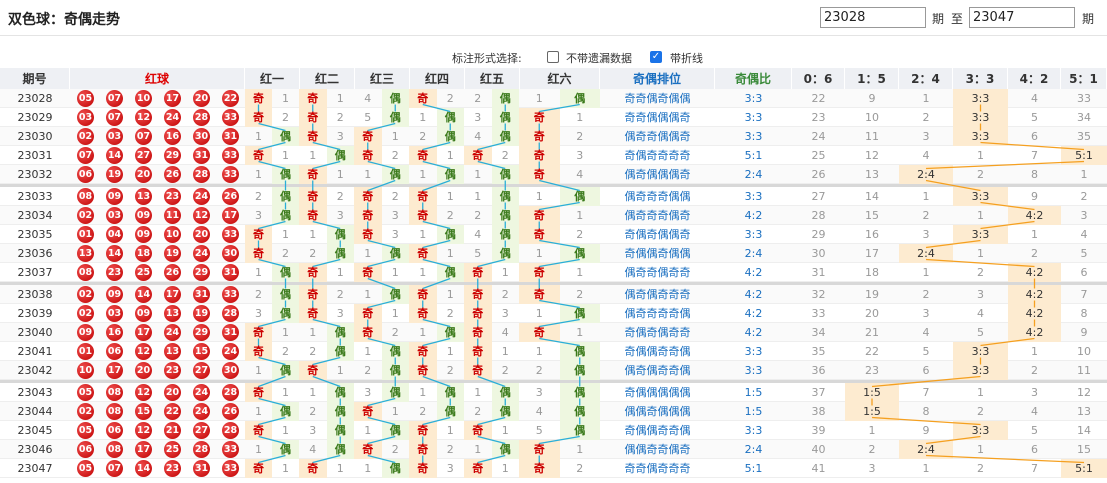  What do you see at coordinates (580, 174) in the screenshot?
I see `even-miss: 4` at bounding box center [580, 174].